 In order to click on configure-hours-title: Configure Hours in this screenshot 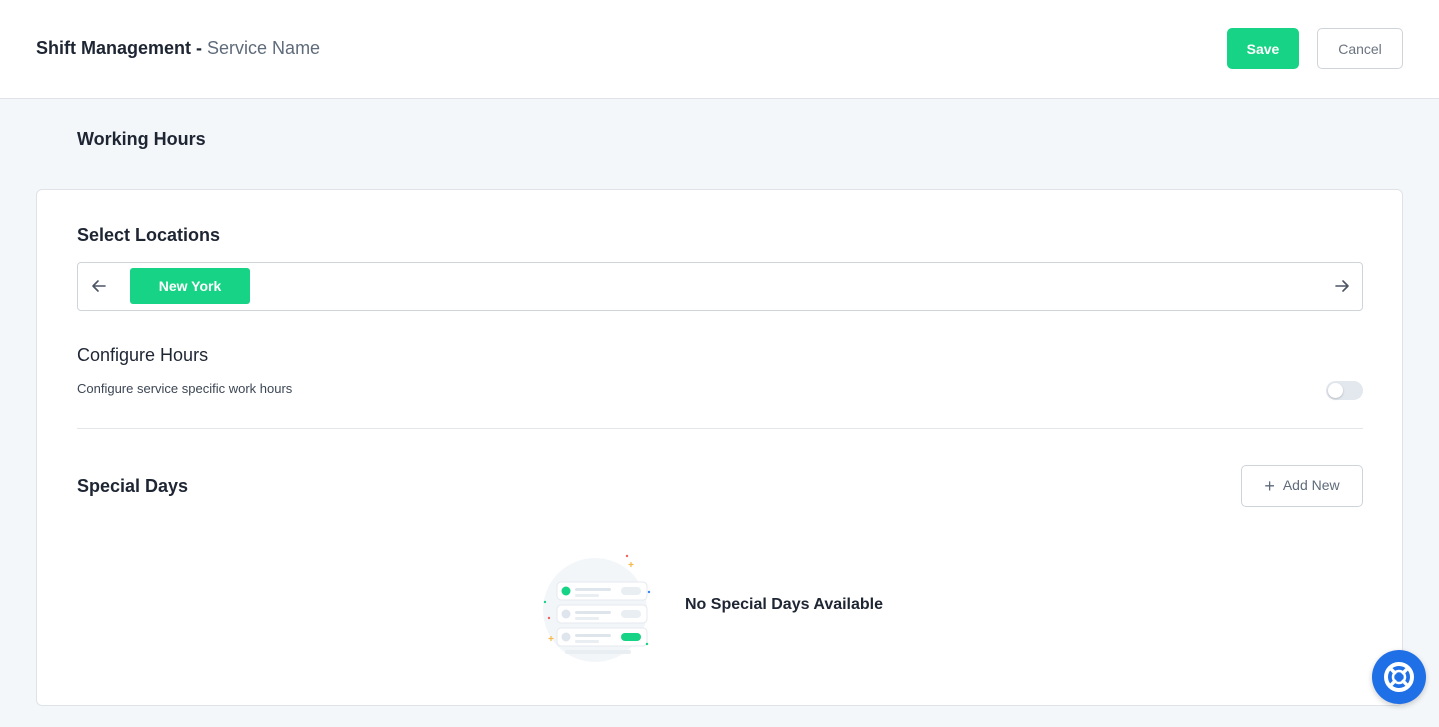, I will do `click(143, 355)`.